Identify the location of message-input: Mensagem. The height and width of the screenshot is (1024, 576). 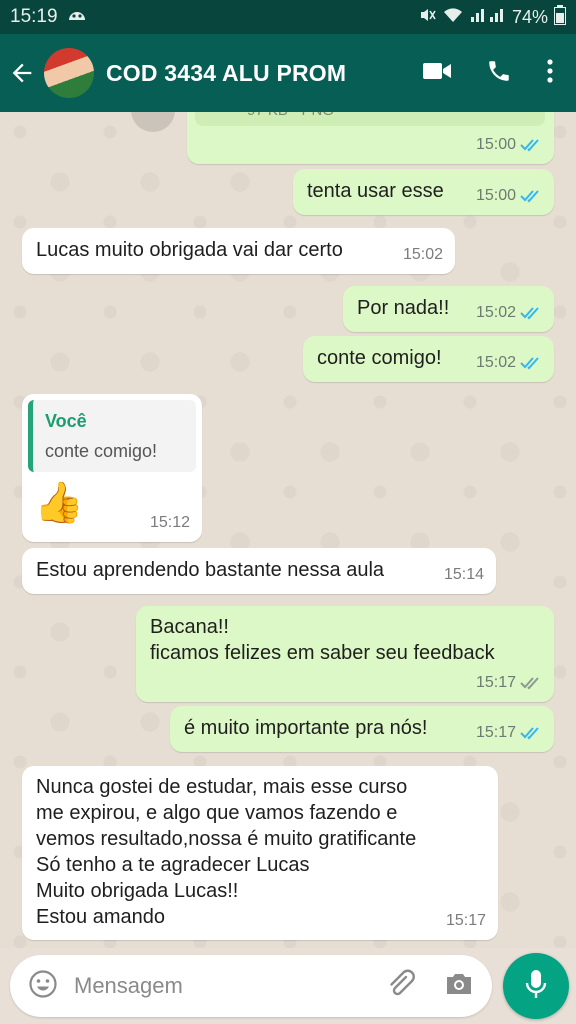
(128, 986).